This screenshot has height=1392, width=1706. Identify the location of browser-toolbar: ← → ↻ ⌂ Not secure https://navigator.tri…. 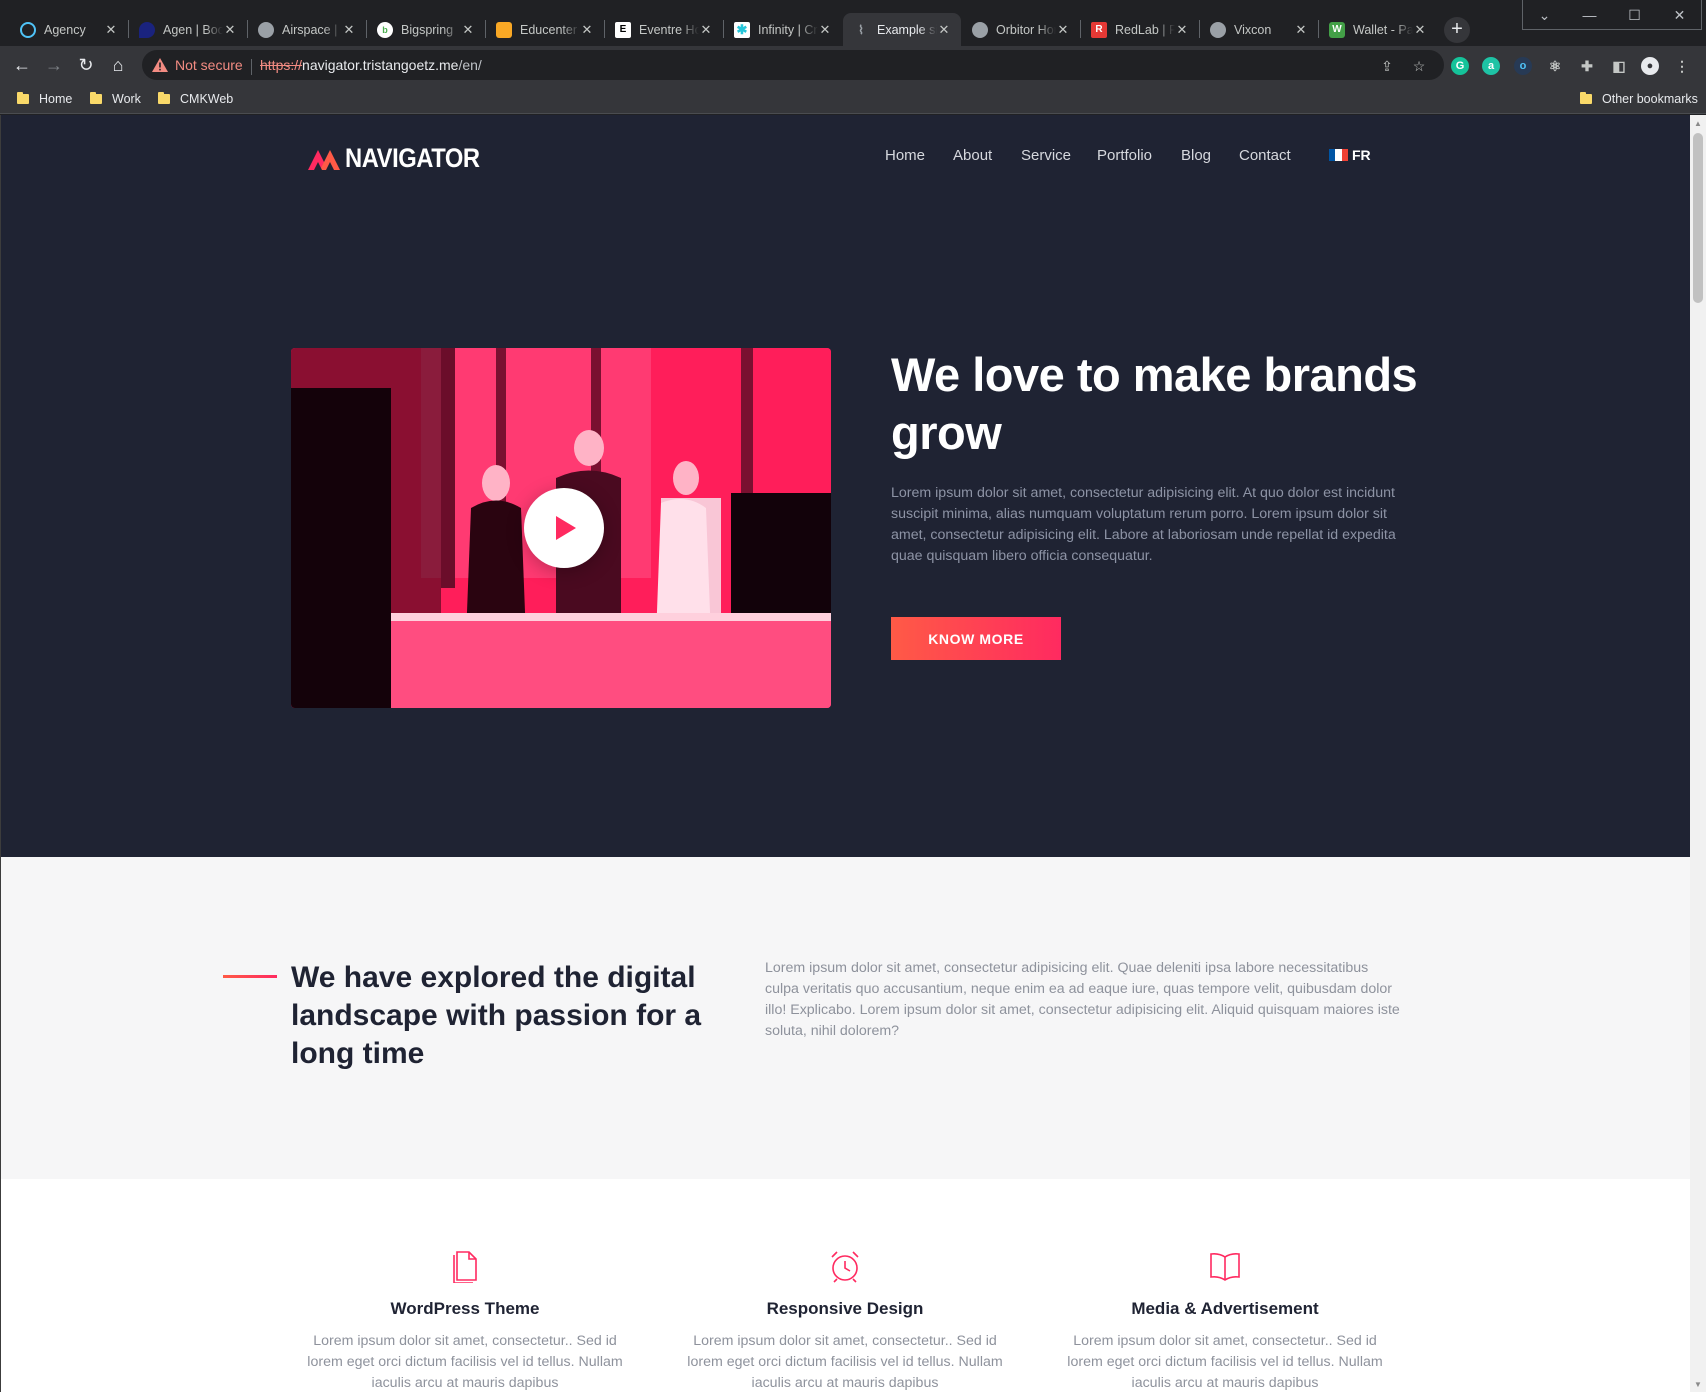
(853, 65).